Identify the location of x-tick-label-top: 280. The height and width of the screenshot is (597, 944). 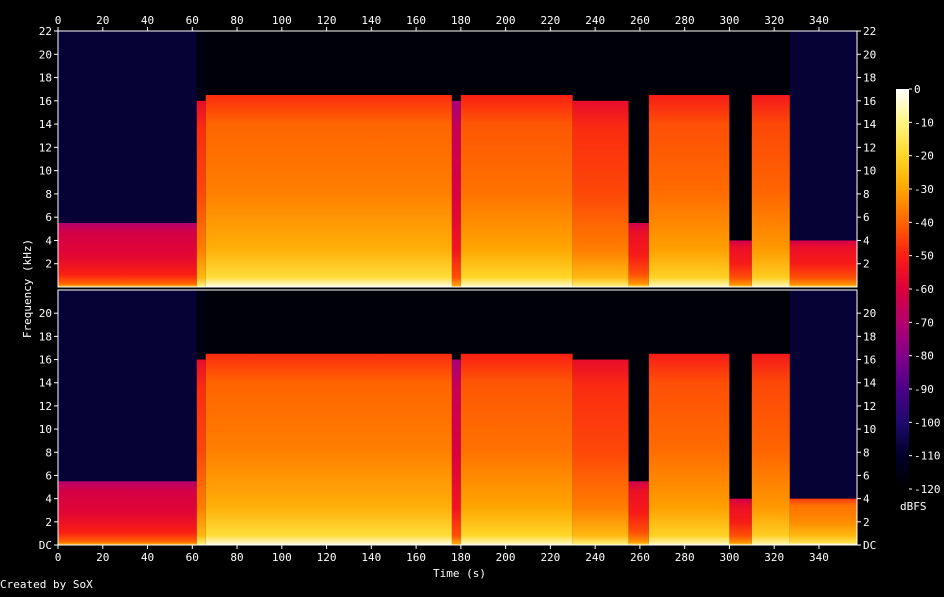
(685, 20).